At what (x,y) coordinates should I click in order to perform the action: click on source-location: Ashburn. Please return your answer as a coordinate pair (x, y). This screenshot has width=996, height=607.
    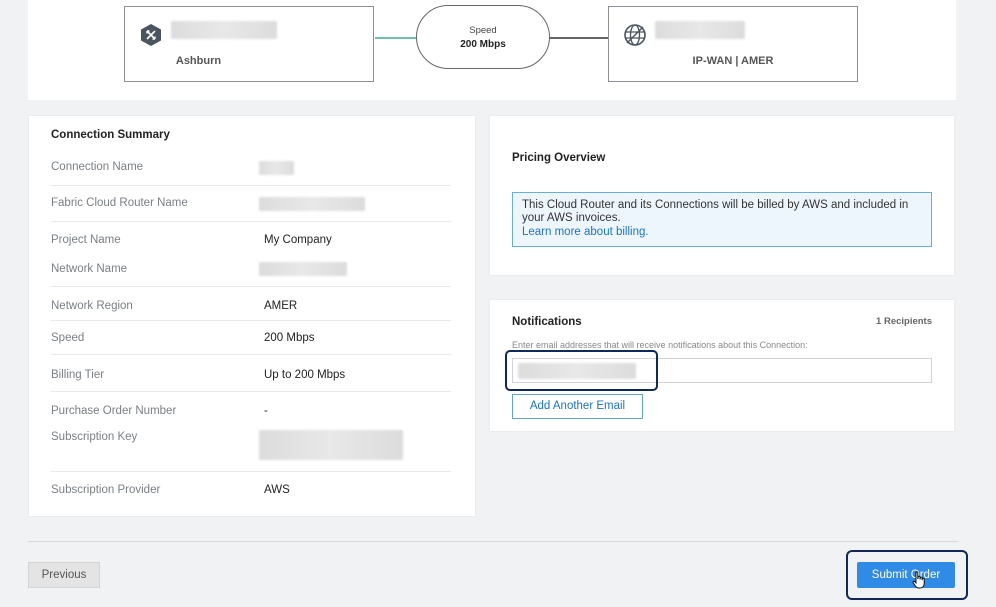
    Looking at the image, I should click on (198, 61).